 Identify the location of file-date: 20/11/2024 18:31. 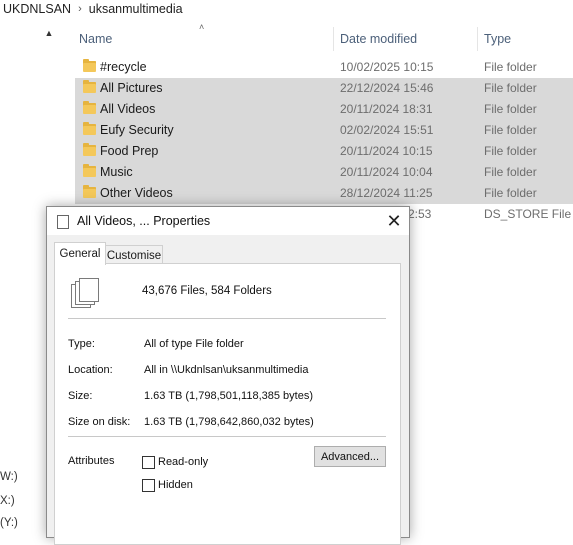
(386, 109).